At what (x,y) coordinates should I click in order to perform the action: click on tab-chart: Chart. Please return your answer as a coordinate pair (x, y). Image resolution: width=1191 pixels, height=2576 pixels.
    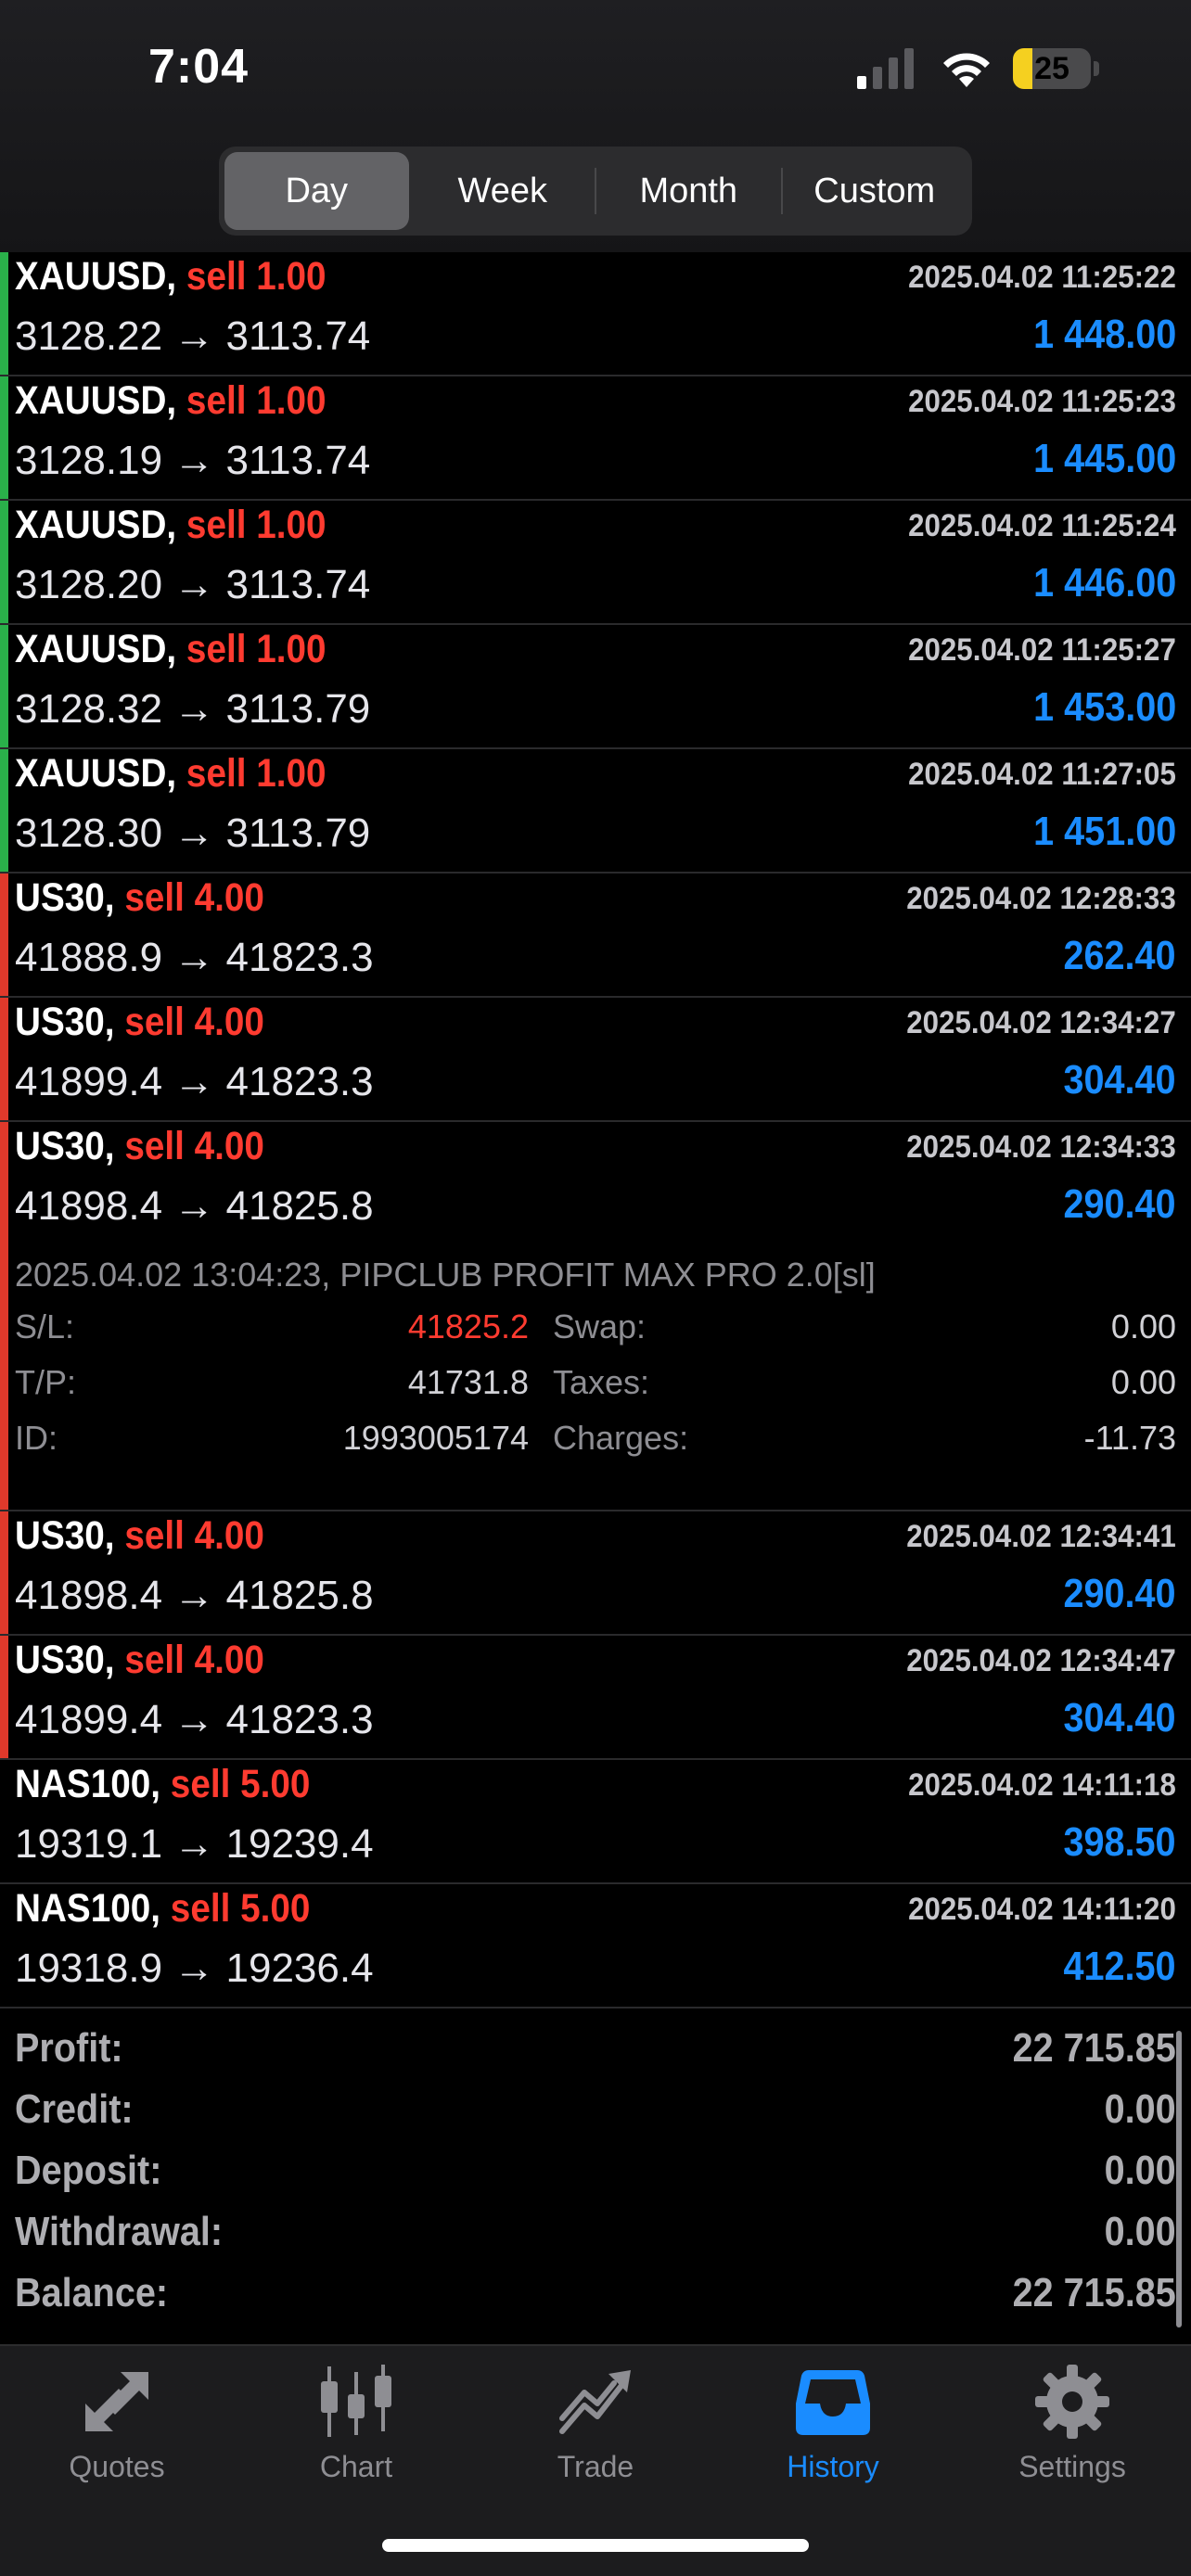
    Looking at the image, I should click on (356, 2437).